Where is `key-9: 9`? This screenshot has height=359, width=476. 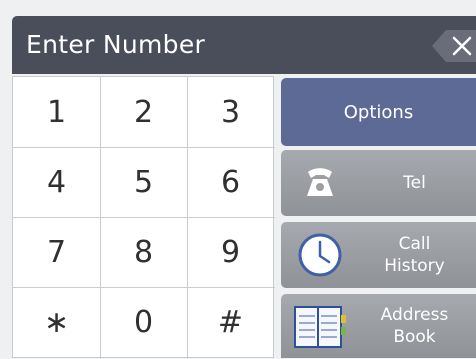
key-9: 9 is located at coordinates (230, 252).